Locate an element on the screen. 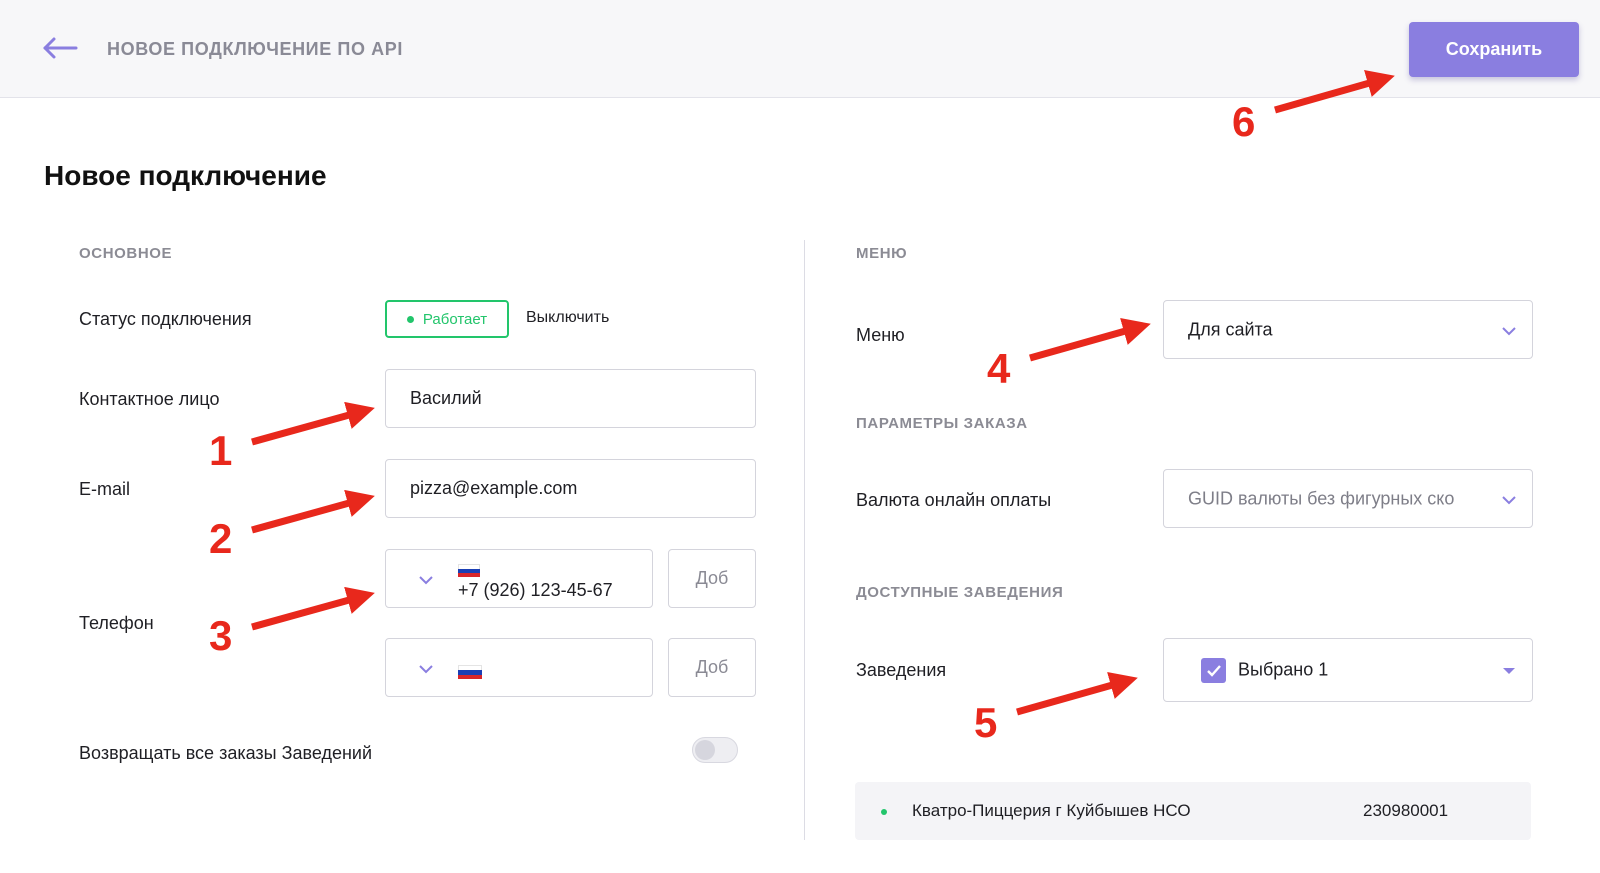  header-title: НОВОЕ ПОДКЛЮЧЕНИЕ ПО API is located at coordinates (255, 49).